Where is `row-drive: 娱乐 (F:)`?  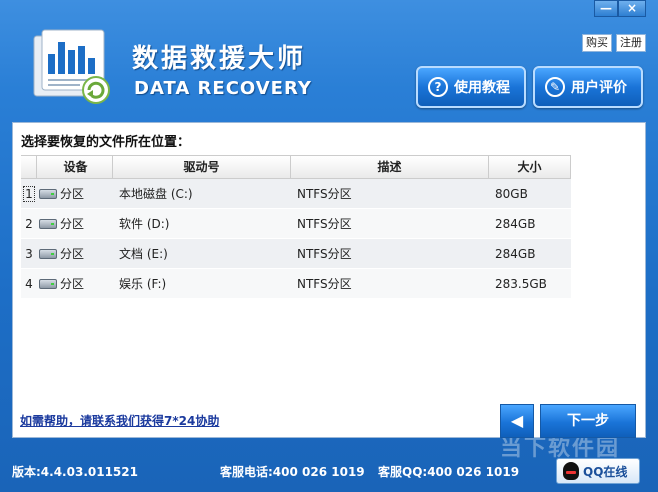 row-drive: 娱乐 (F:) is located at coordinates (143, 284).